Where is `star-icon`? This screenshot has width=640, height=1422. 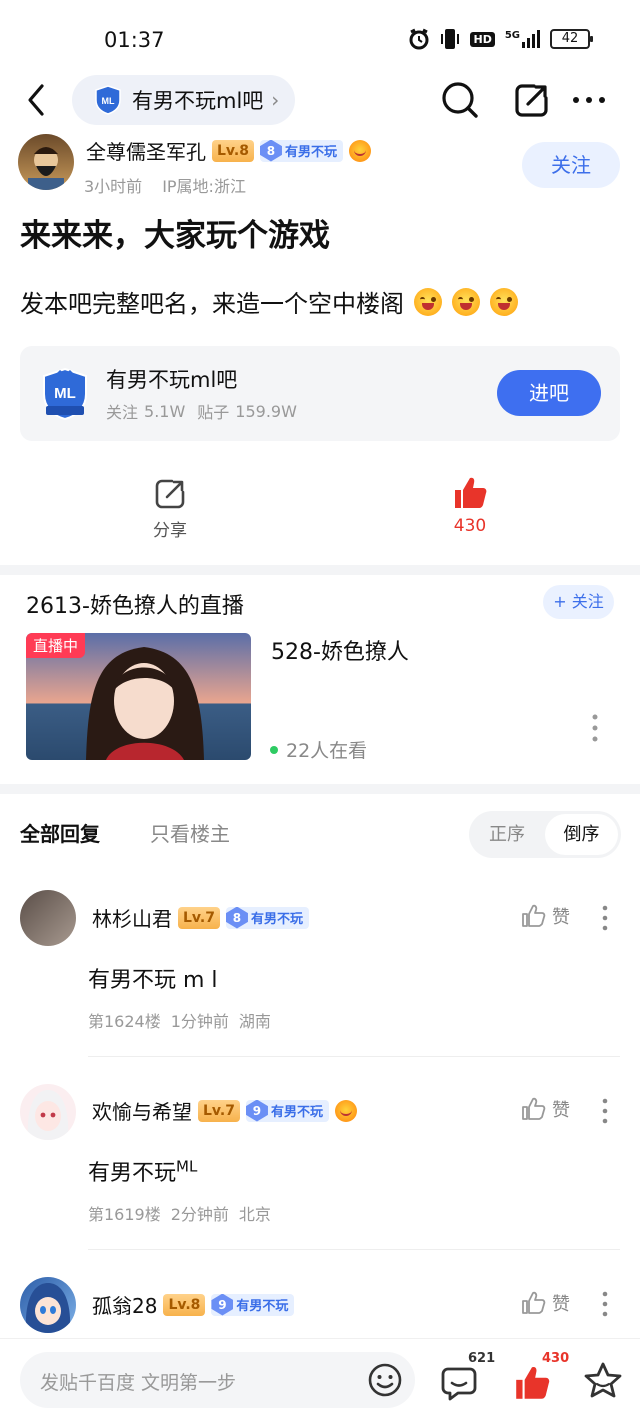
star-icon is located at coordinates (603, 1381).